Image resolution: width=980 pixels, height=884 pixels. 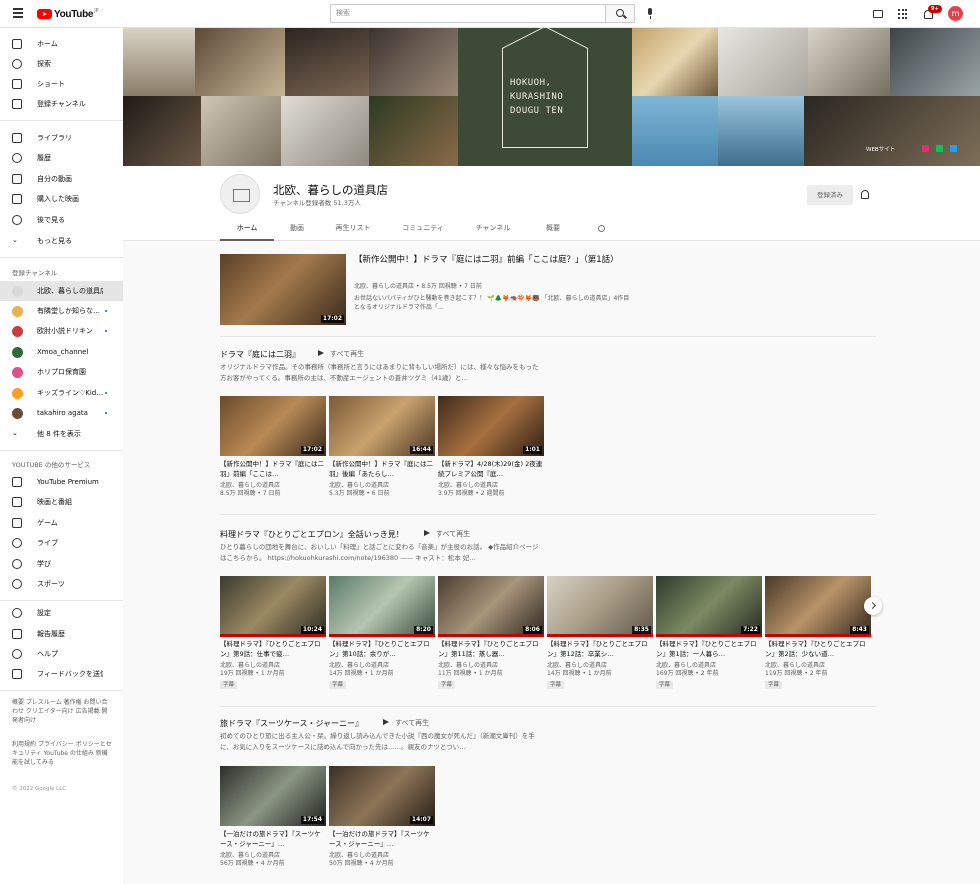 I want to click on sidebar-item-watch-later: 後で見る, so click(x=61, y=220).